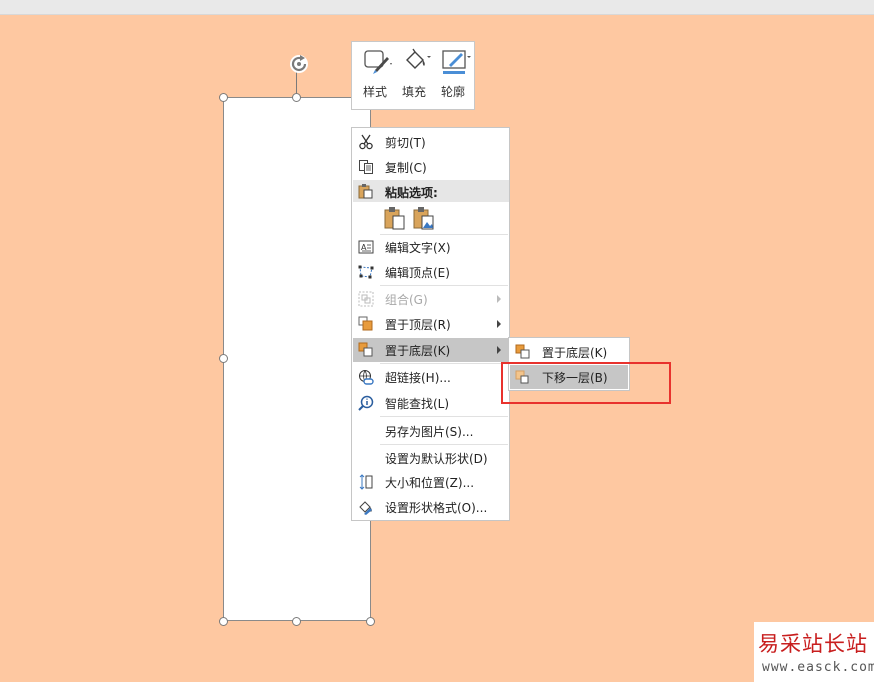  I want to click on paste-as-picture-icon, so click(424, 218).